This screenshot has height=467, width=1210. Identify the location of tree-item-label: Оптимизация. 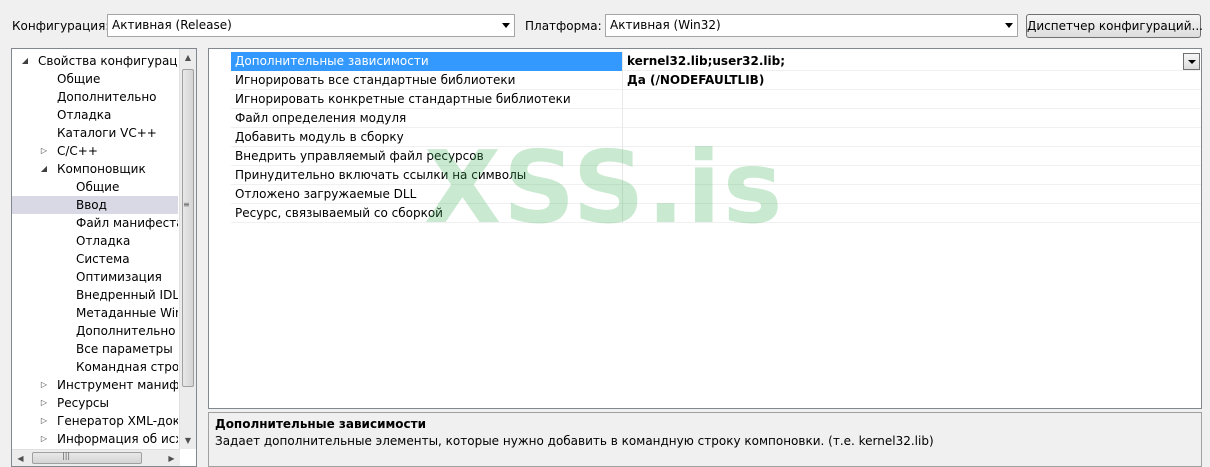
(119, 277).